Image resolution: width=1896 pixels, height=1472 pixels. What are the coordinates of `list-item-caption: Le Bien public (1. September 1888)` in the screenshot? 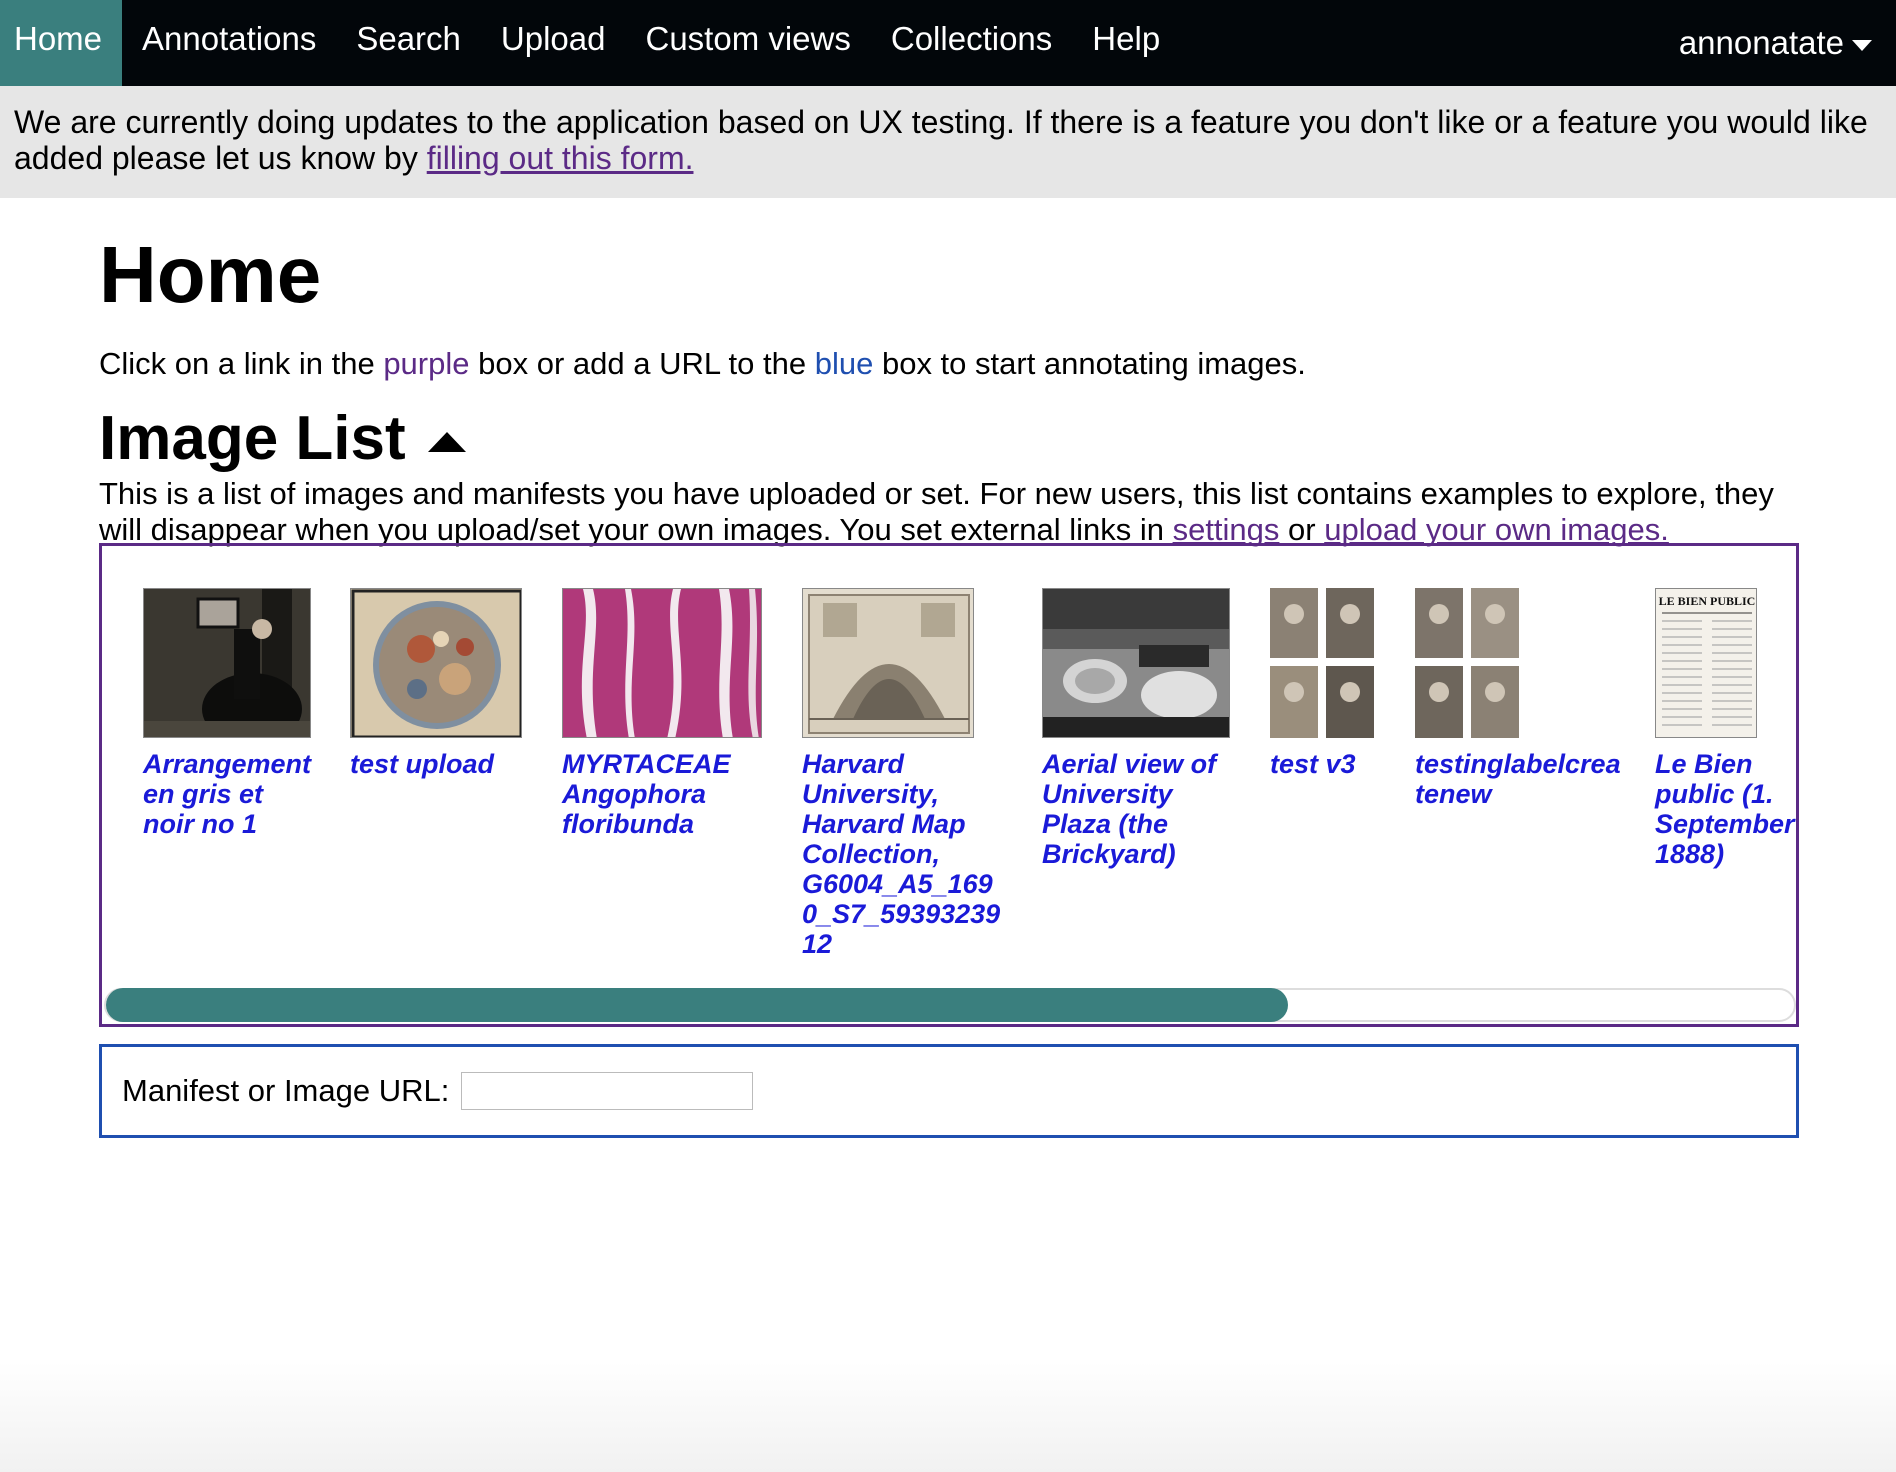 It's located at (1725, 809).